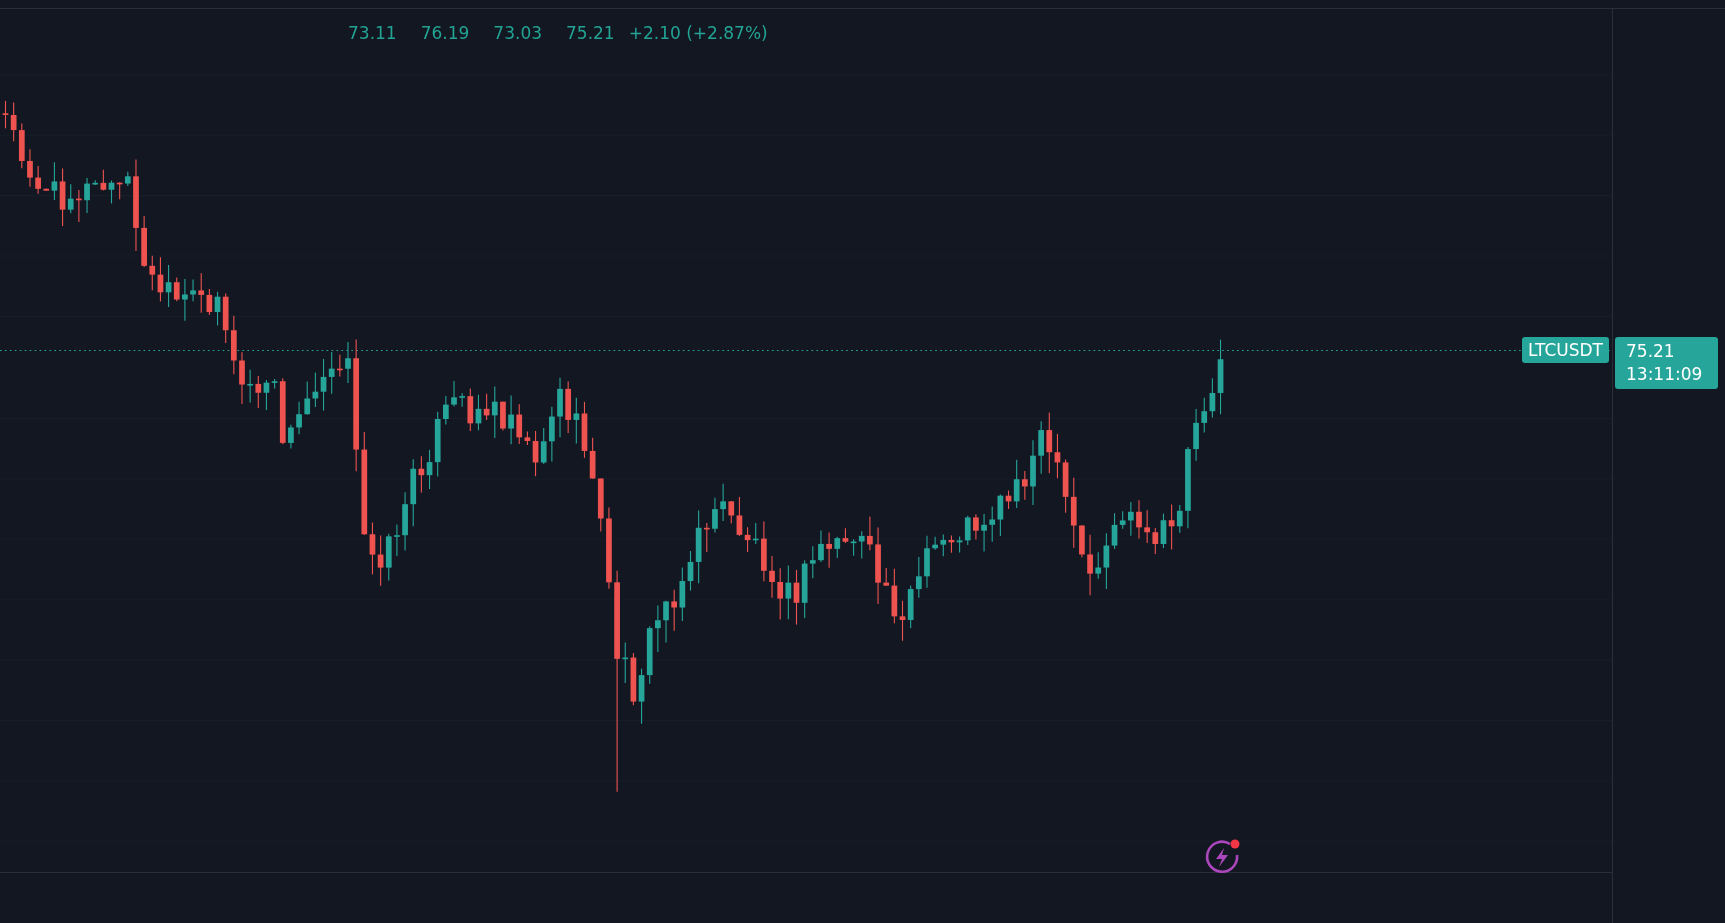 The image size is (1725, 923). What do you see at coordinates (1651, 351) in the screenshot?
I see `last-price: 75.21` at bounding box center [1651, 351].